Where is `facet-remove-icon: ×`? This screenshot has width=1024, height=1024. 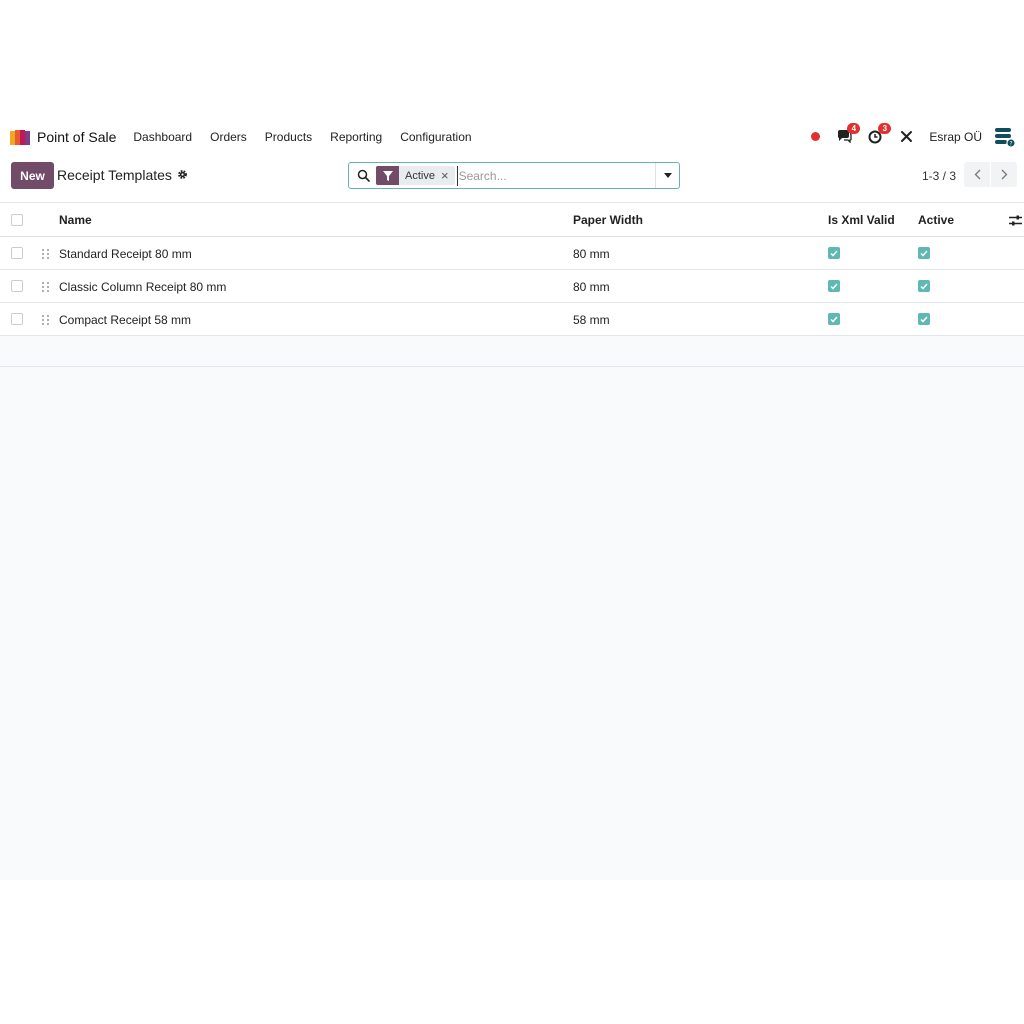
facet-remove-icon: × is located at coordinates (448, 175).